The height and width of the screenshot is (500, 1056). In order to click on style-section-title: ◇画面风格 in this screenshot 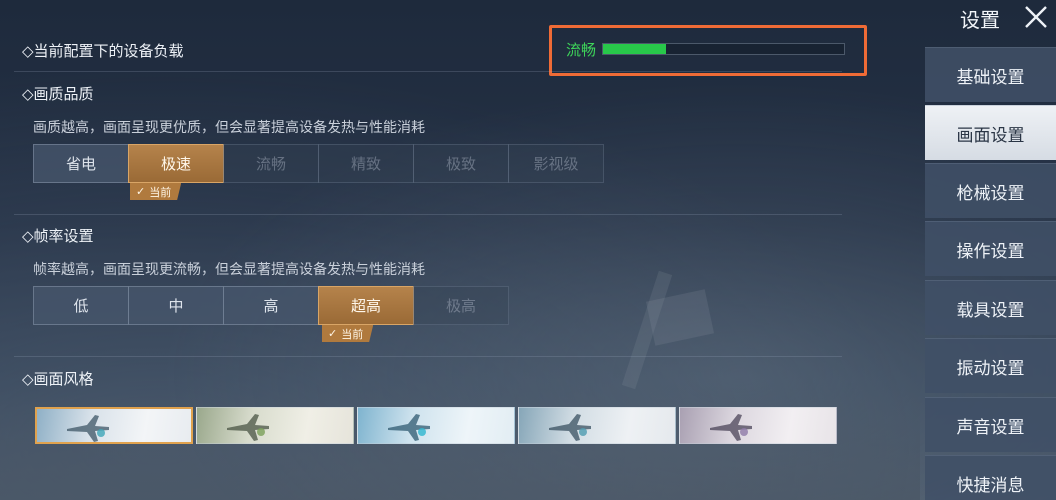, I will do `click(58, 379)`.